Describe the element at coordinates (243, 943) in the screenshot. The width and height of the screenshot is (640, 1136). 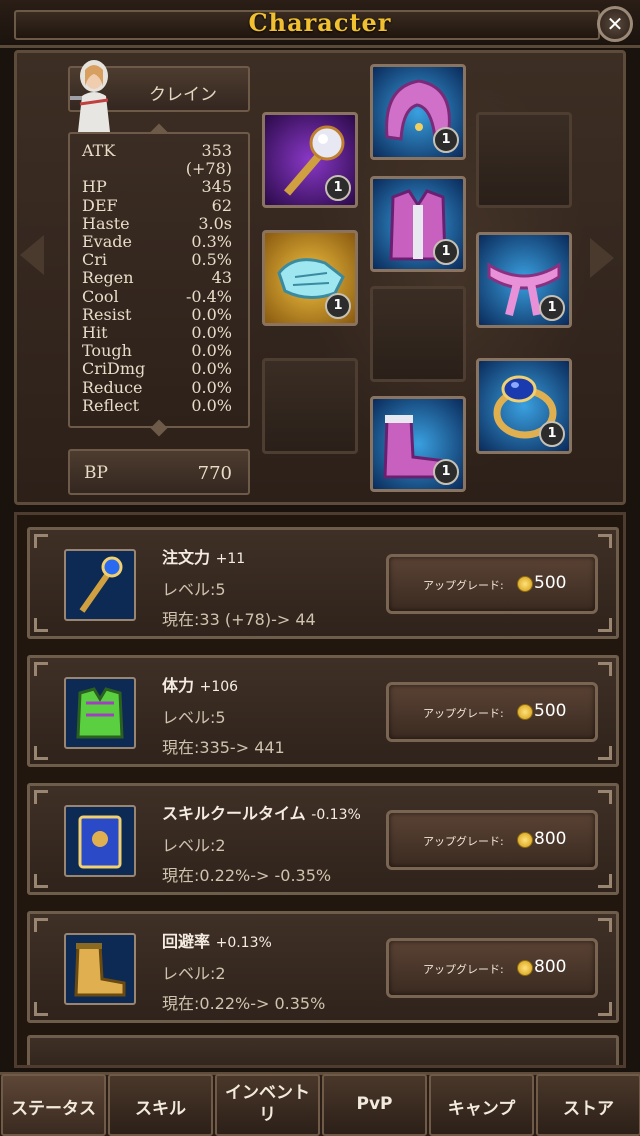
I see `upgrade-bonus: +0.13%` at that location.